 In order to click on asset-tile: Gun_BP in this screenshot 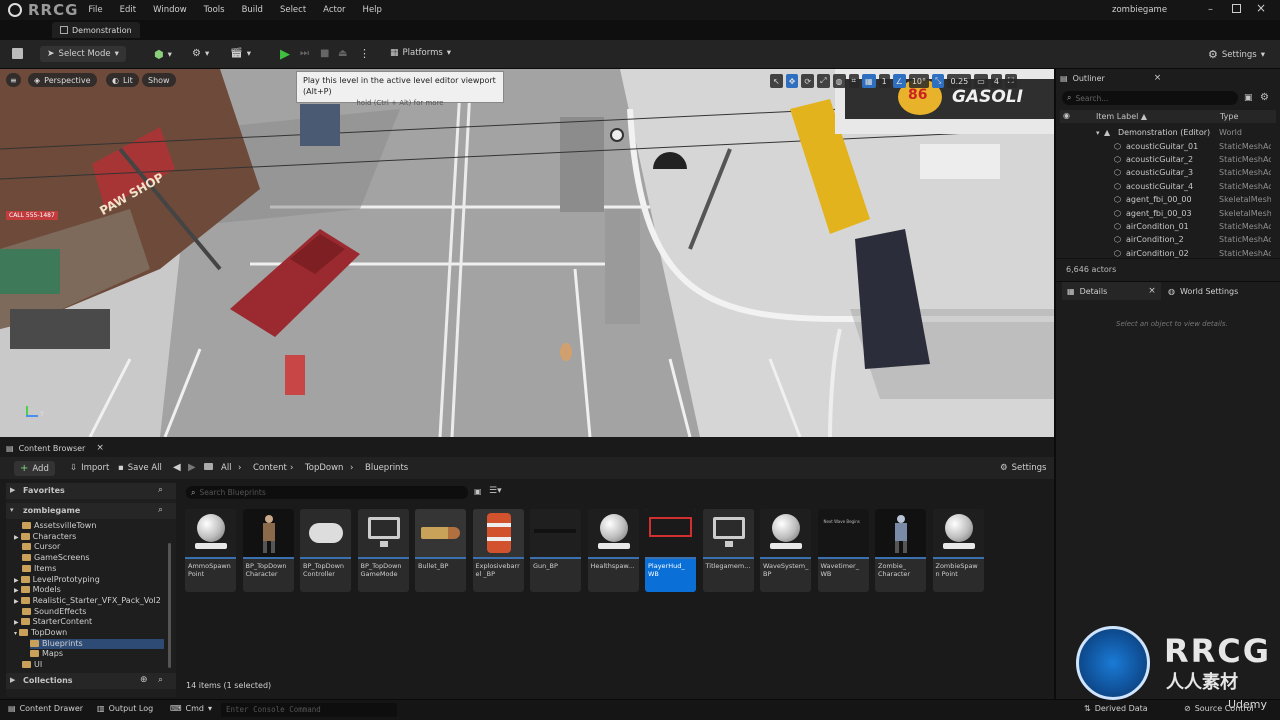, I will do `click(555, 550)`.